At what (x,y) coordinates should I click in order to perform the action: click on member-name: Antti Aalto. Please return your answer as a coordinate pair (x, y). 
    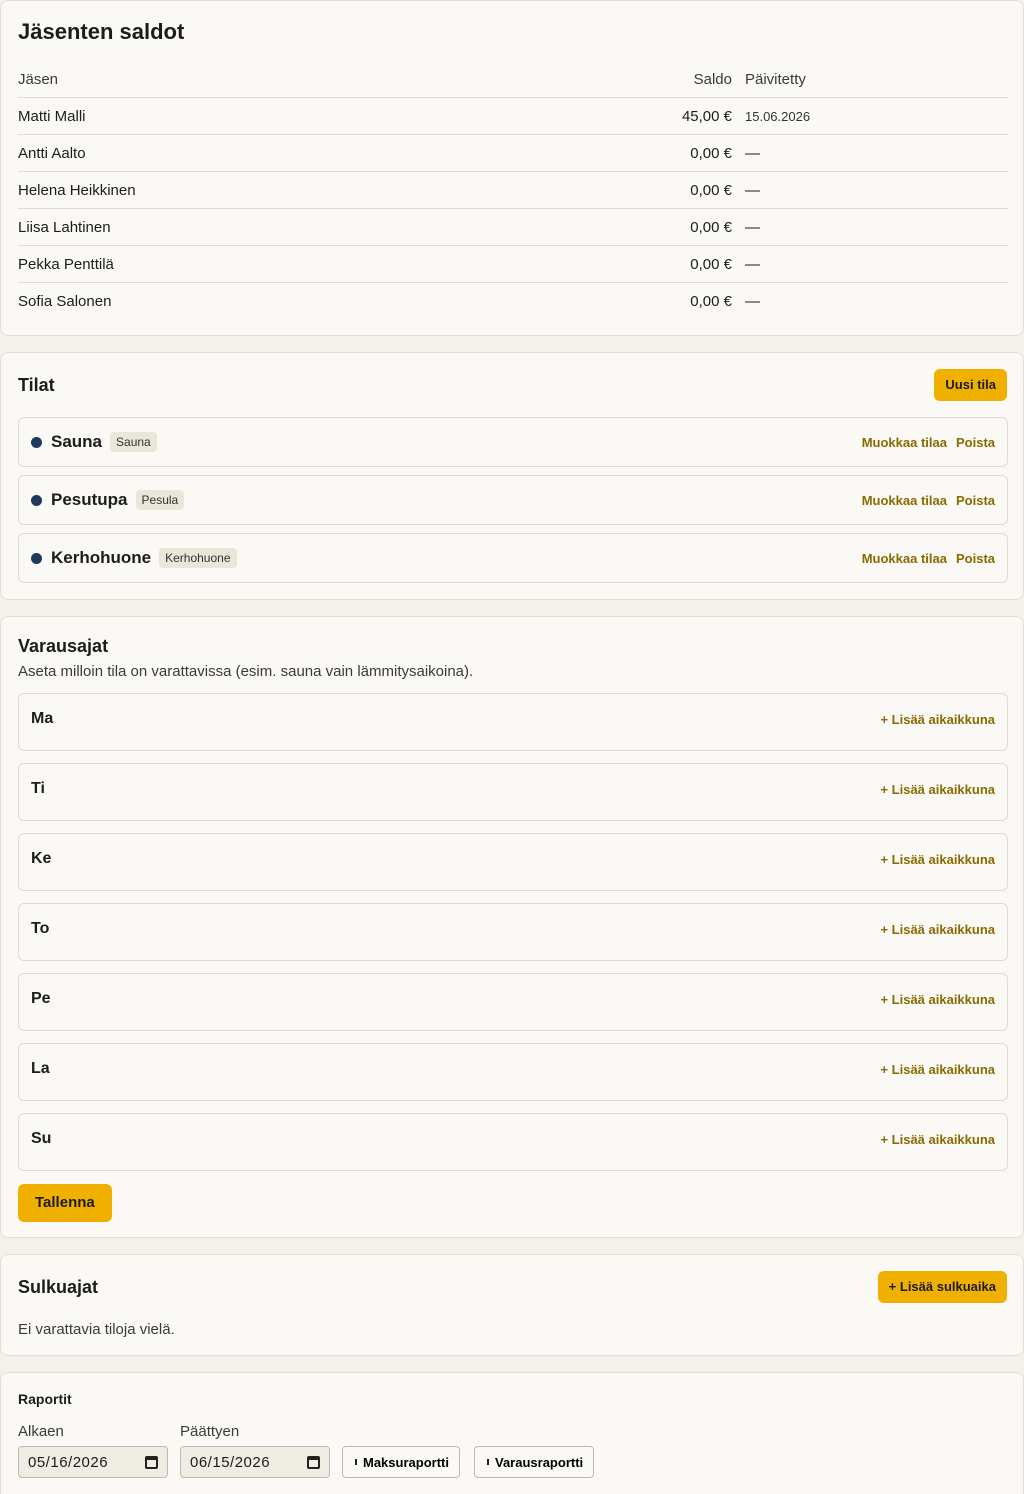
    Looking at the image, I should click on (52, 153).